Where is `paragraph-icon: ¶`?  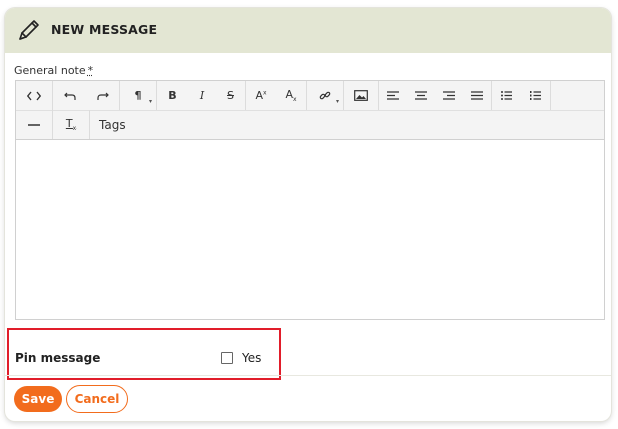
paragraph-icon: ¶ is located at coordinates (138, 95).